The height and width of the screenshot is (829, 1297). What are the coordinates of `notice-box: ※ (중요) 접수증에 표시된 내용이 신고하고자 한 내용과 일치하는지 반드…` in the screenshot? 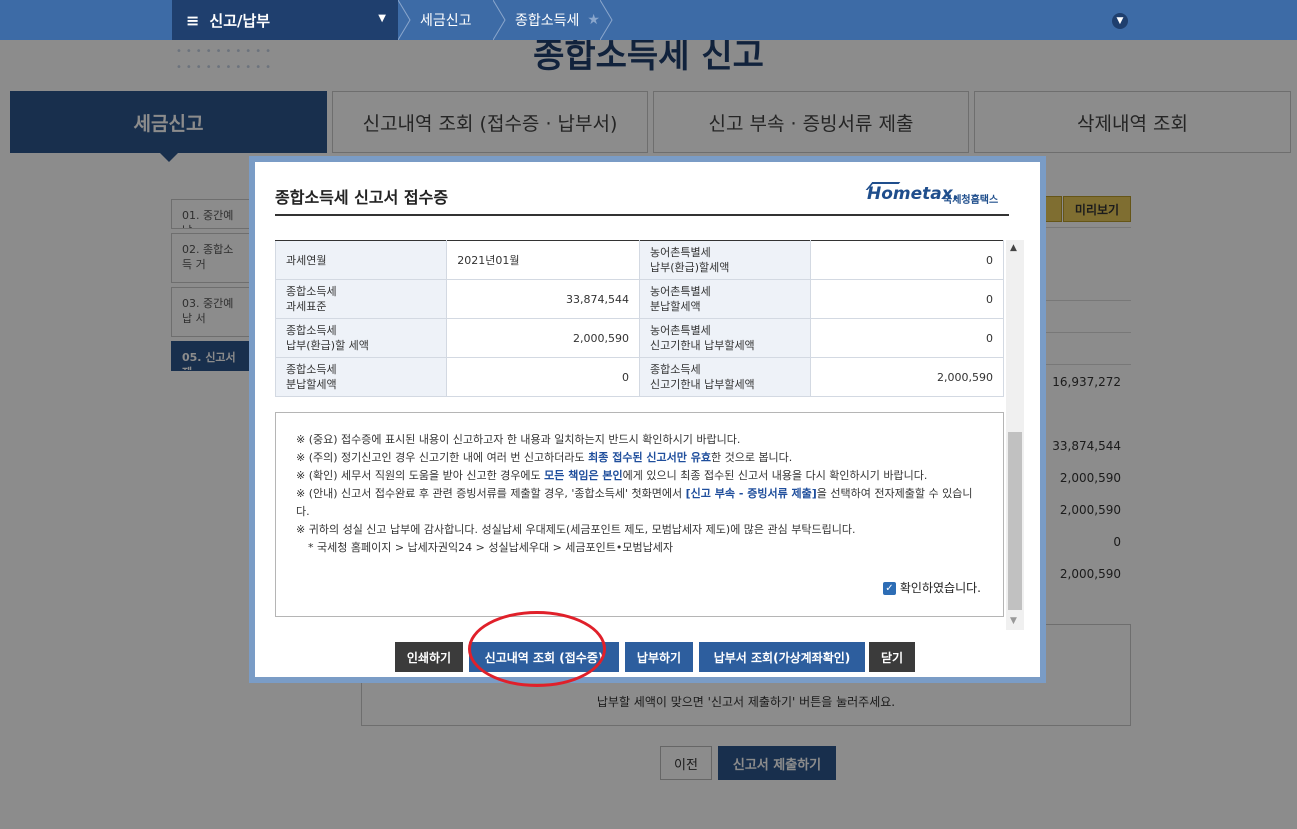 It's located at (639, 514).